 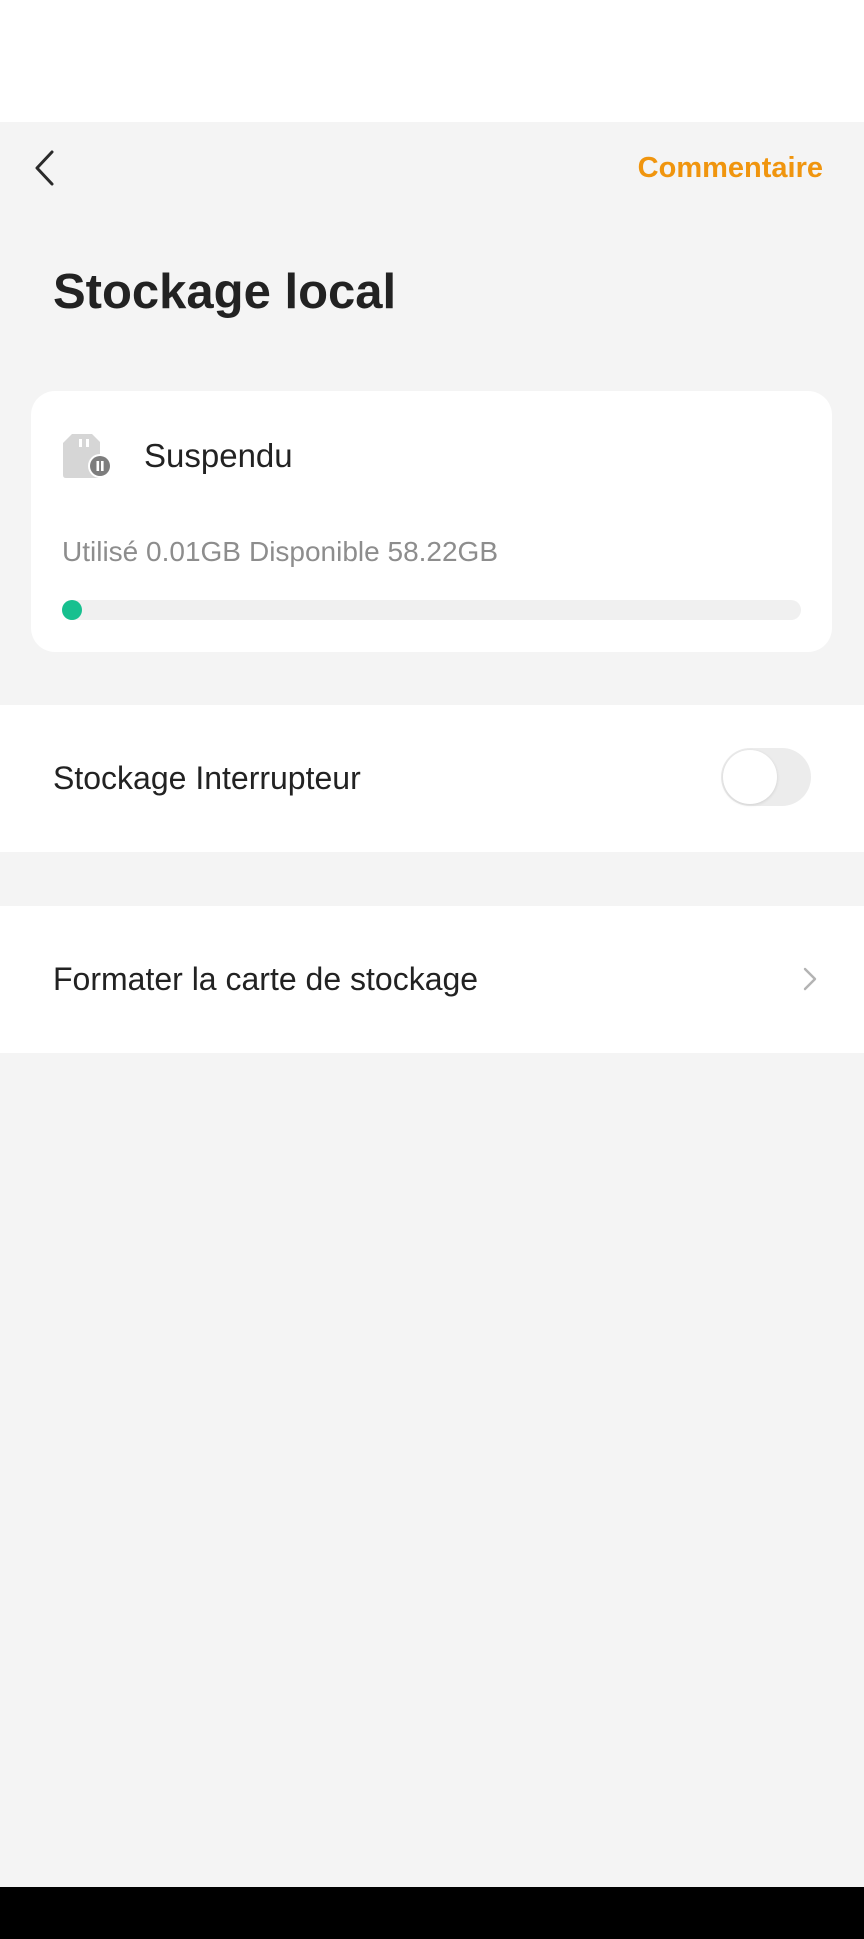 I want to click on storage-status-label: Suspendu, so click(x=218, y=455).